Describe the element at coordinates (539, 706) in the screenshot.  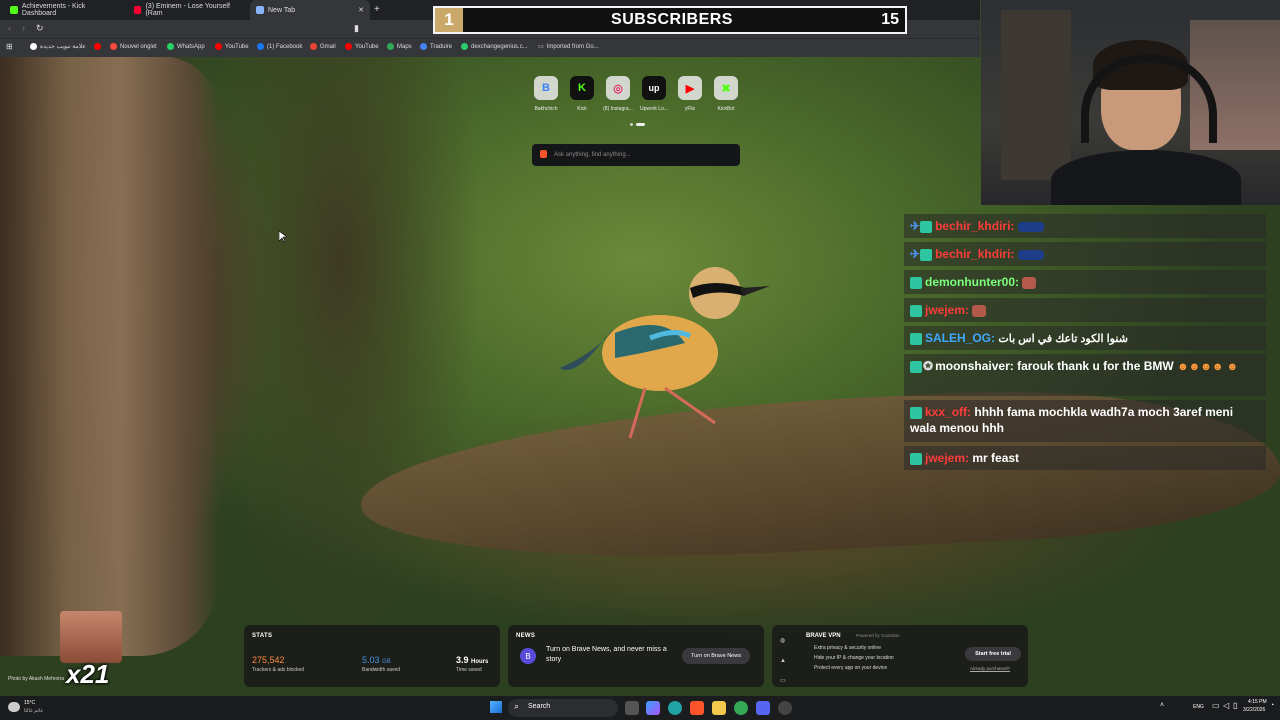
I see `taskbar-search-label: Search` at that location.